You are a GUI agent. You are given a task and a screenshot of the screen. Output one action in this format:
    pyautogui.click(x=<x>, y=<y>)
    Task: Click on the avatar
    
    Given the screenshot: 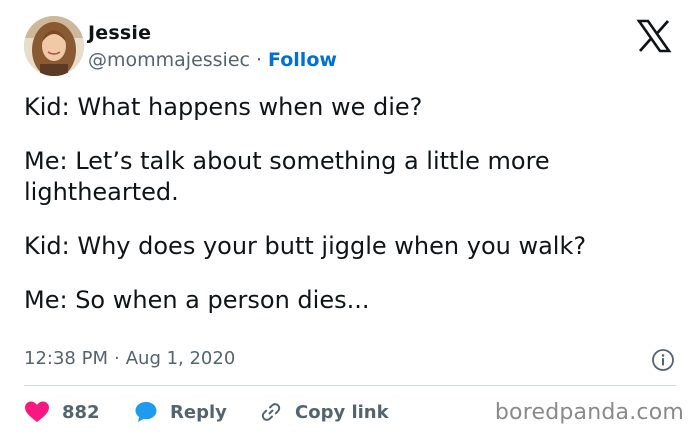 What is the action you would take?
    pyautogui.click(x=54, y=46)
    